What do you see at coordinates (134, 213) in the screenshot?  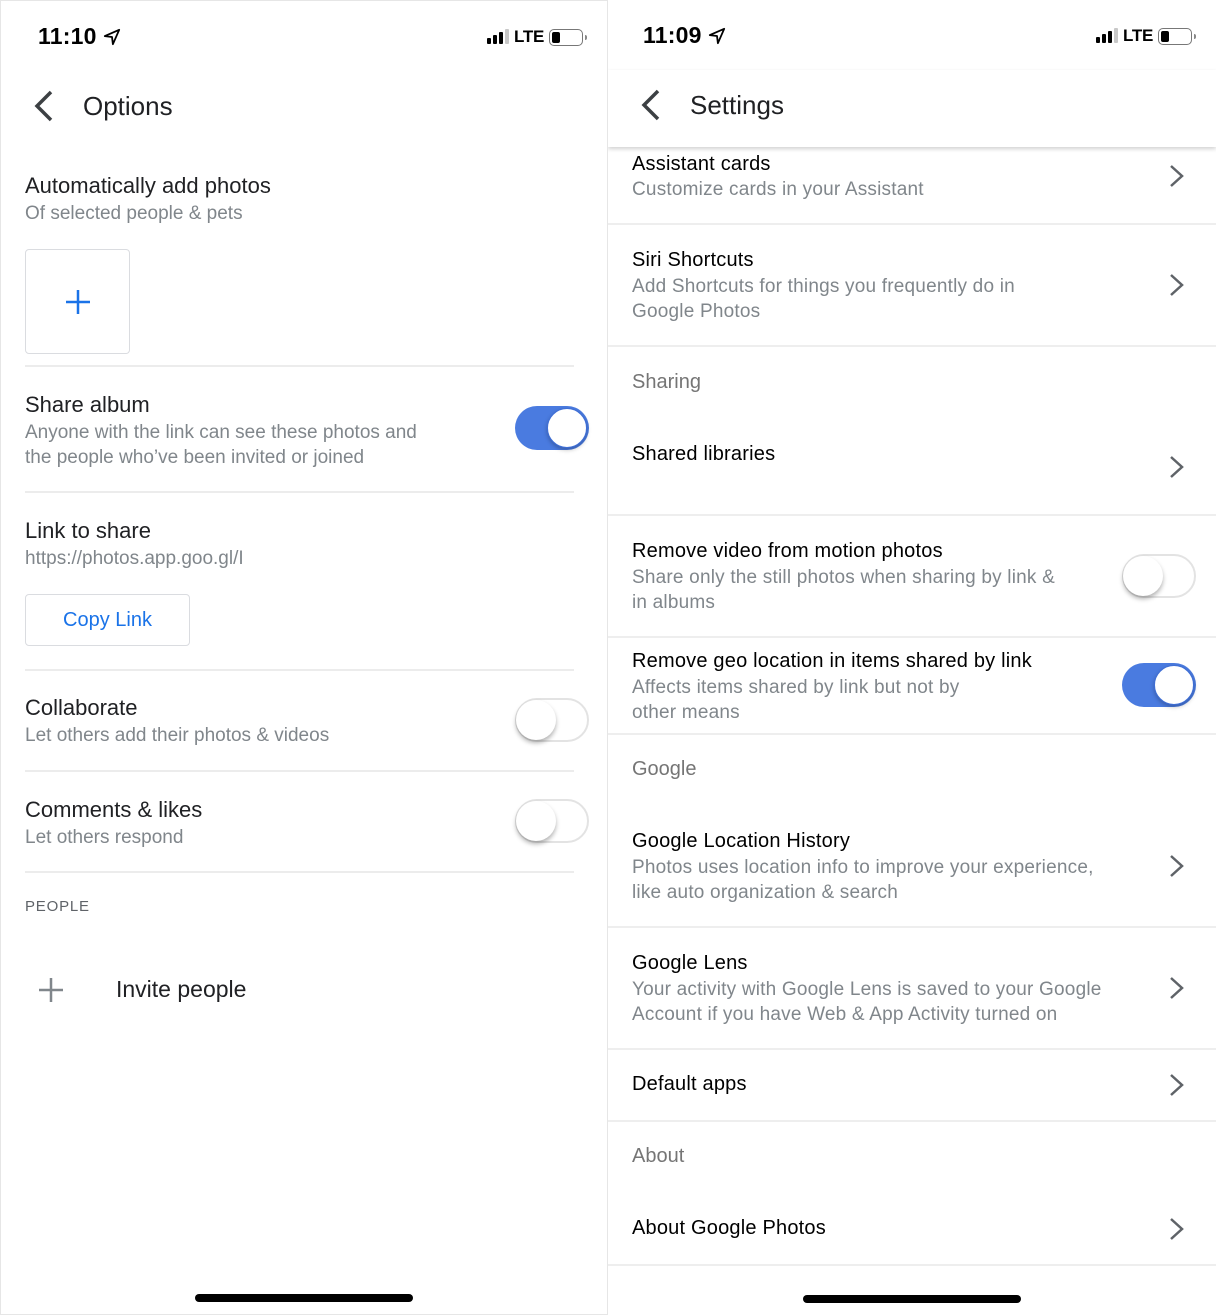 I see `auto-add-subtitle: Of selected people & pets` at bounding box center [134, 213].